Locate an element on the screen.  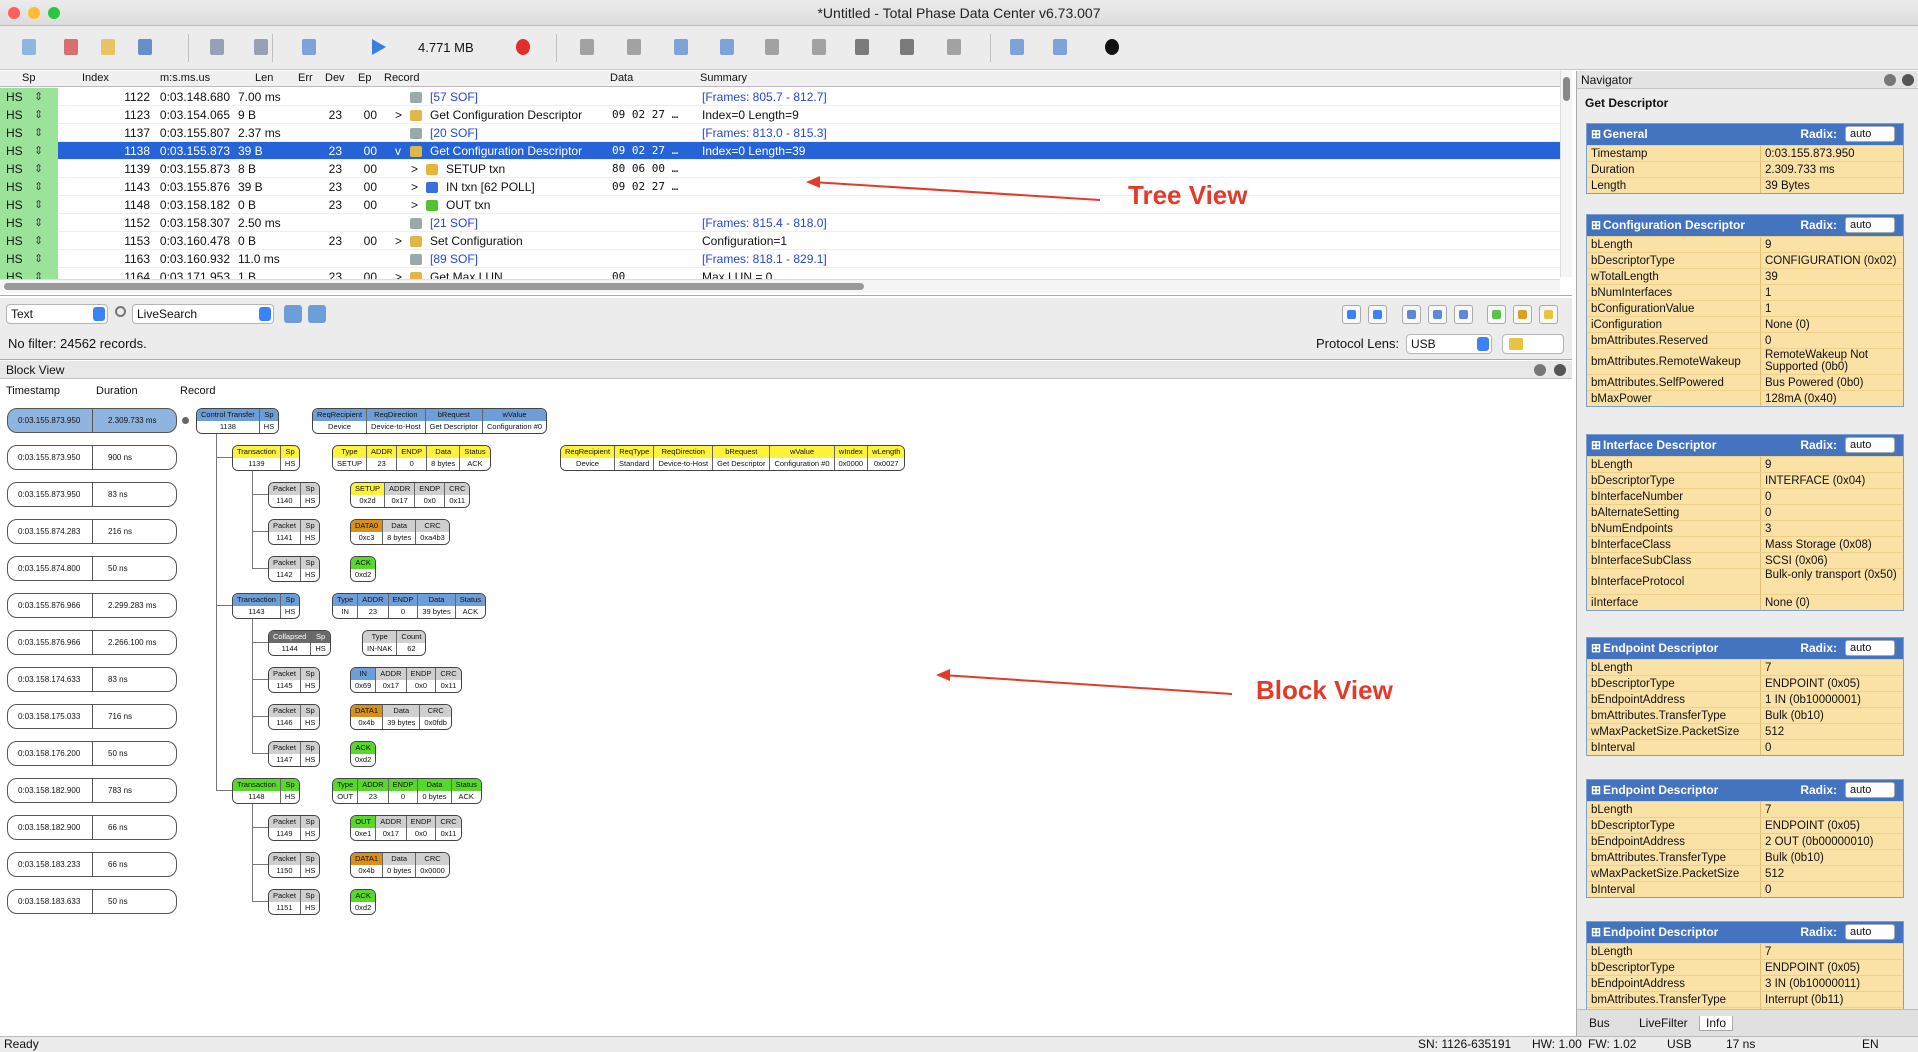
protocol-block: Packet 1145 Sp HS is located at coordinates (294, 680).